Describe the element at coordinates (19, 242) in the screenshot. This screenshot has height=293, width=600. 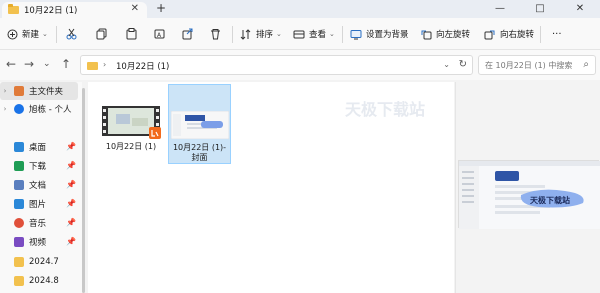
I see `videos-icon` at that location.